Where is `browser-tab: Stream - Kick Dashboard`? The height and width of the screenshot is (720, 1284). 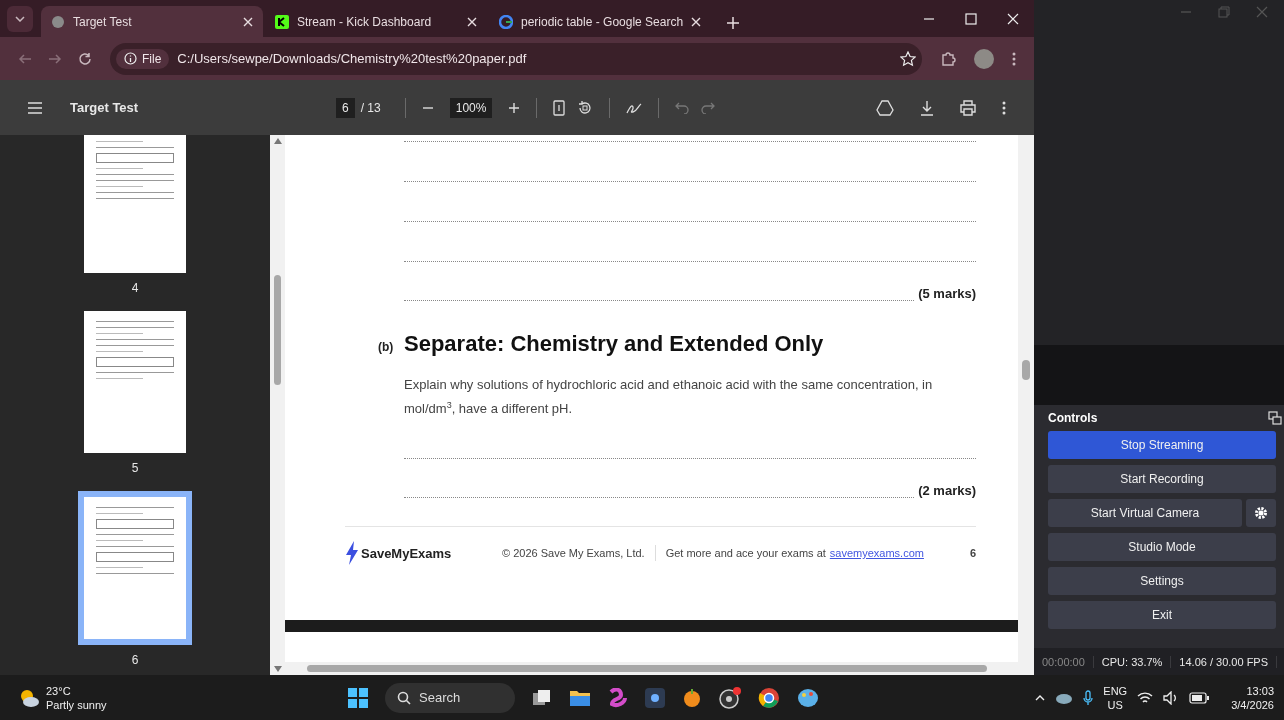 browser-tab: Stream - Kick Dashboard is located at coordinates (376, 21).